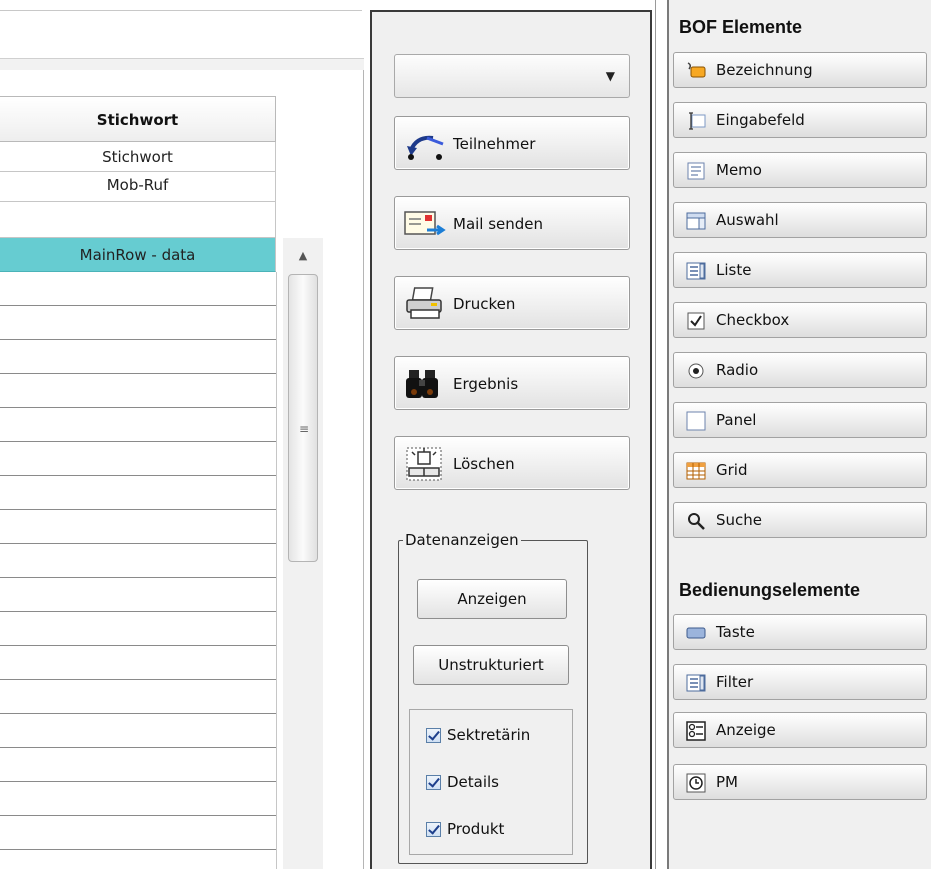 Image resolution: width=931 pixels, height=869 pixels. What do you see at coordinates (486, 384) in the screenshot?
I see `result-label: Ergebnis` at bounding box center [486, 384].